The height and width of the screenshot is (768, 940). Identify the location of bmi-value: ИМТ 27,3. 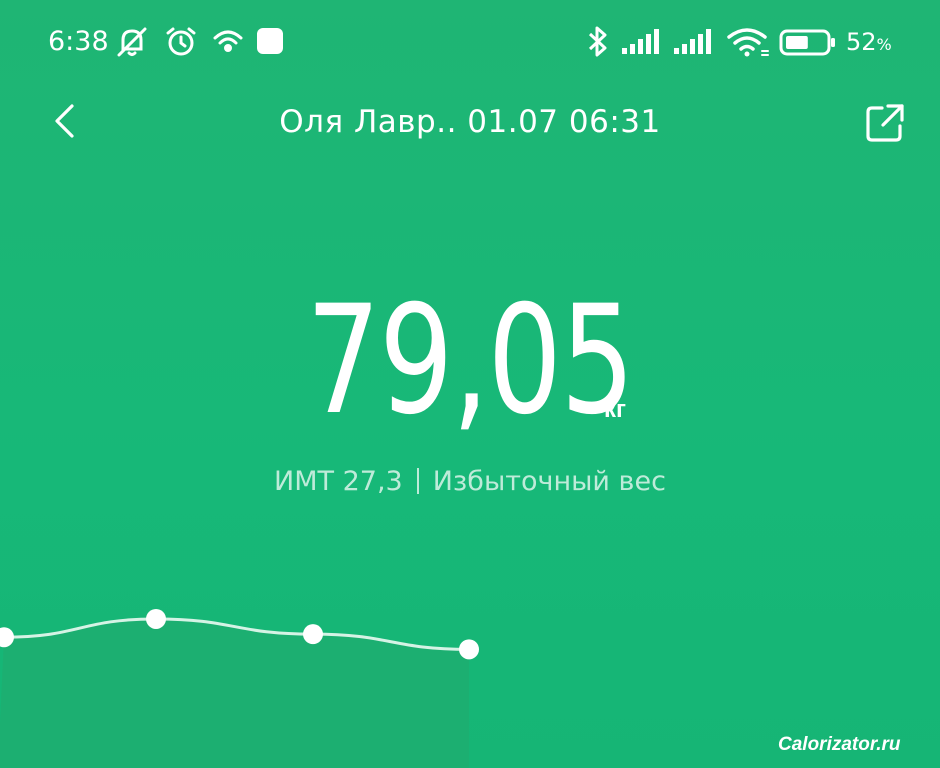
(338, 481).